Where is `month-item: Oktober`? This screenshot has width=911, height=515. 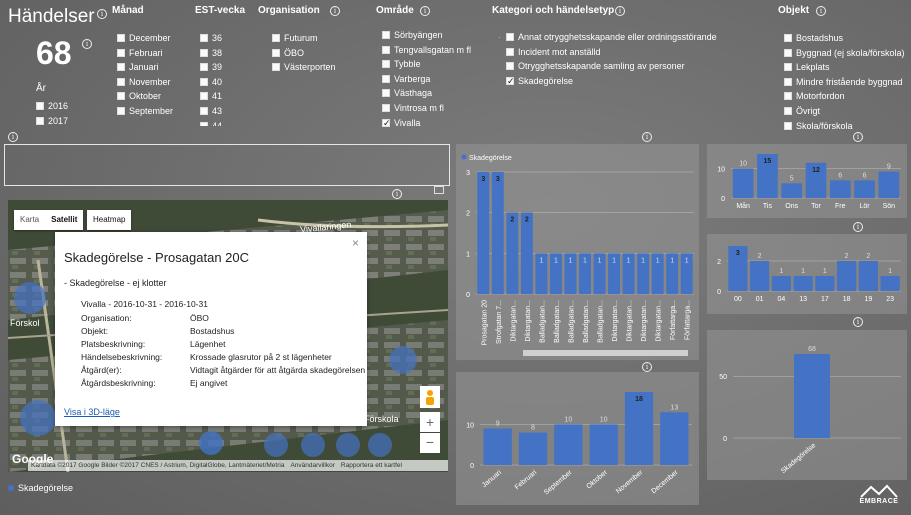 month-item: Oktober is located at coordinates (145, 96).